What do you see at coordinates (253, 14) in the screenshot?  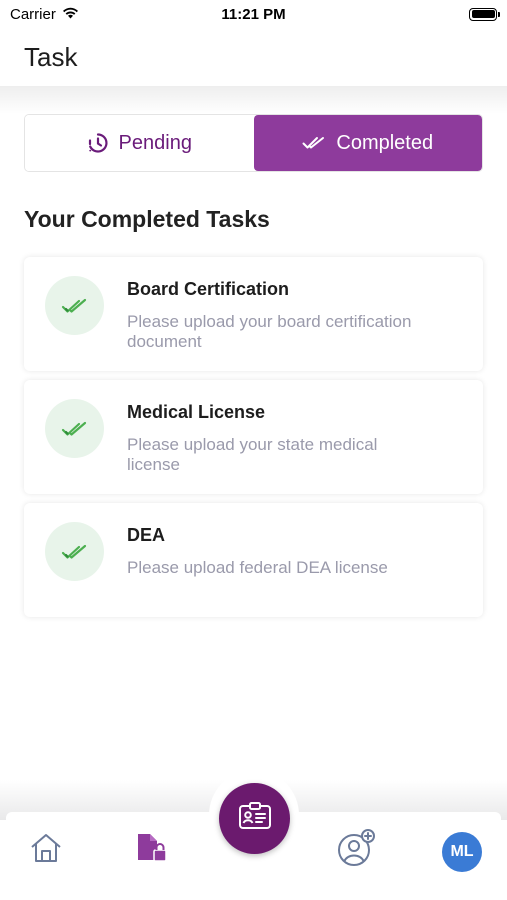 I see `status-bar: Carrier 11:21 PM` at bounding box center [253, 14].